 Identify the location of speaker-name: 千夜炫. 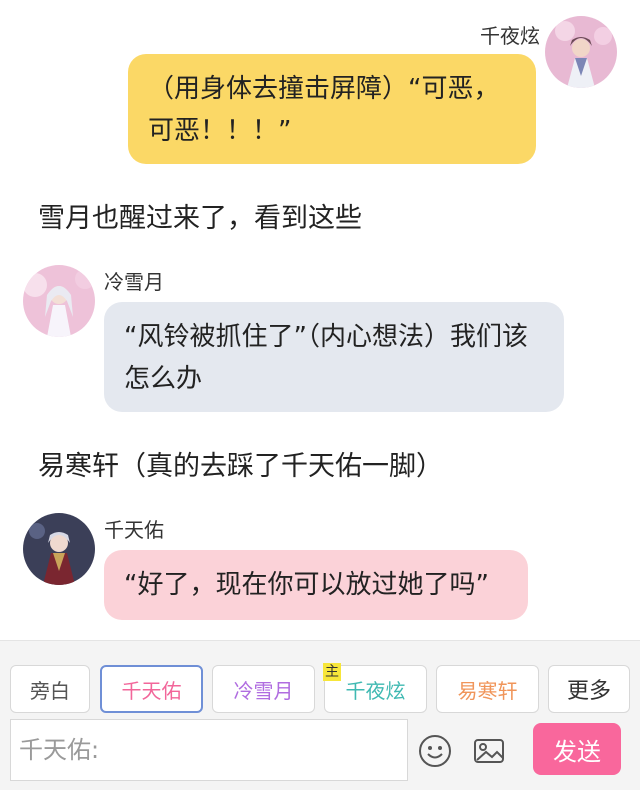
(510, 36).